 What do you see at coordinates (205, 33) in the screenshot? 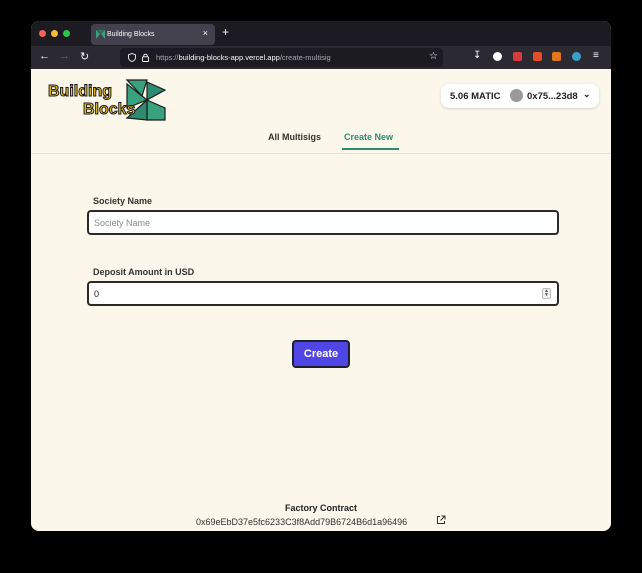
I see `close-tab-icon: ×` at bounding box center [205, 33].